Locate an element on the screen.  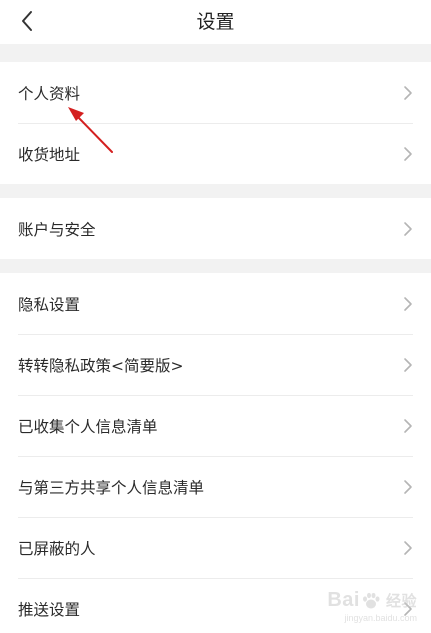
watermark-logo: Bai 经验 is located at coordinates (372, 600).